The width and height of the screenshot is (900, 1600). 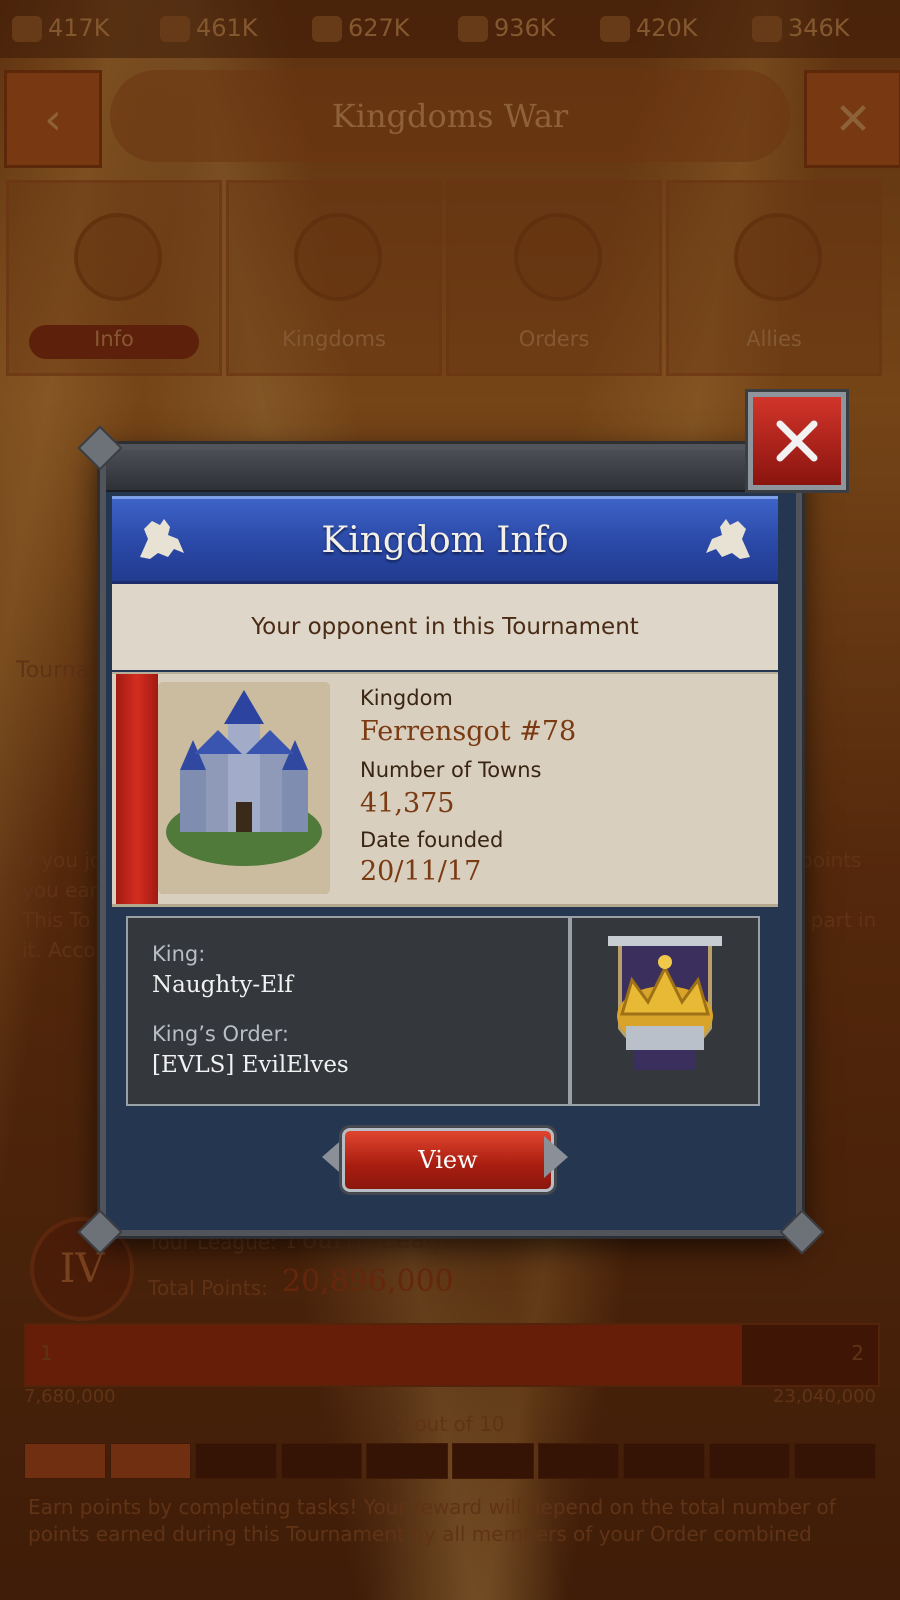 What do you see at coordinates (445, 627) in the screenshot?
I see `dialog-subtitle: Your opponent in this Tournament` at bounding box center [445, 627].